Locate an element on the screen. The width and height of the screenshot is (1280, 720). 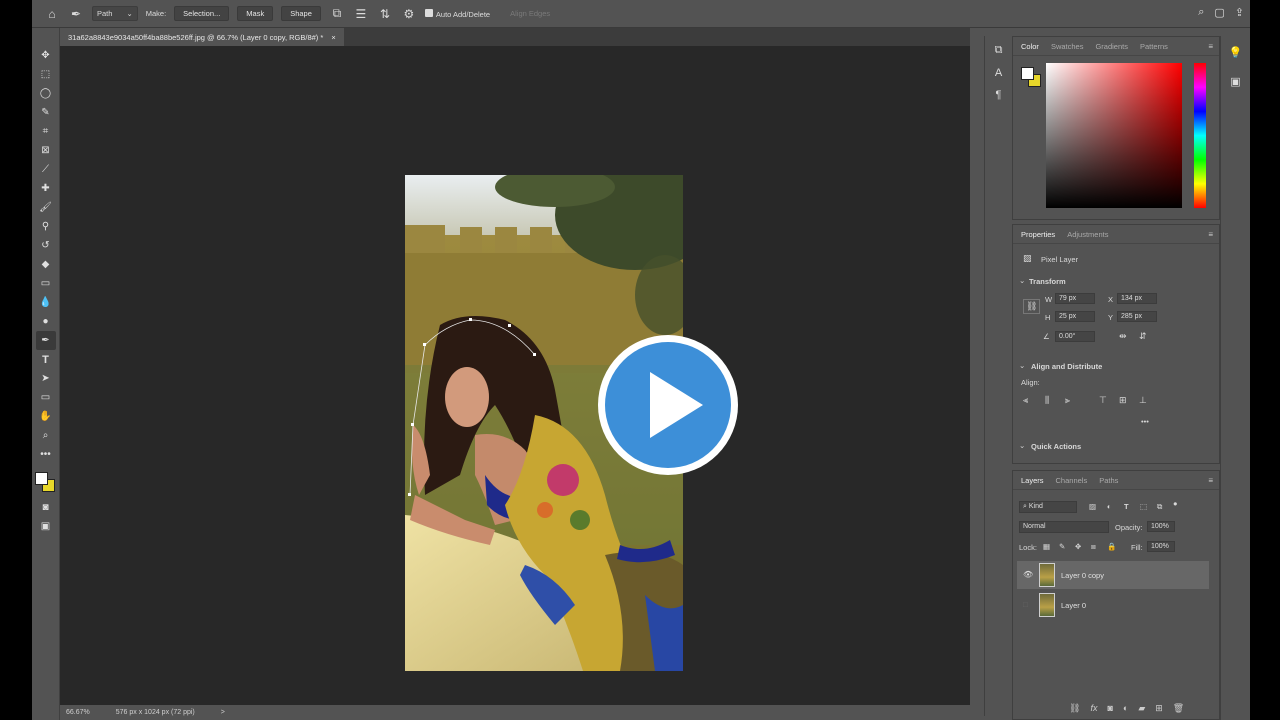
fx-icon: fx is located at coordinates (1093, 708).